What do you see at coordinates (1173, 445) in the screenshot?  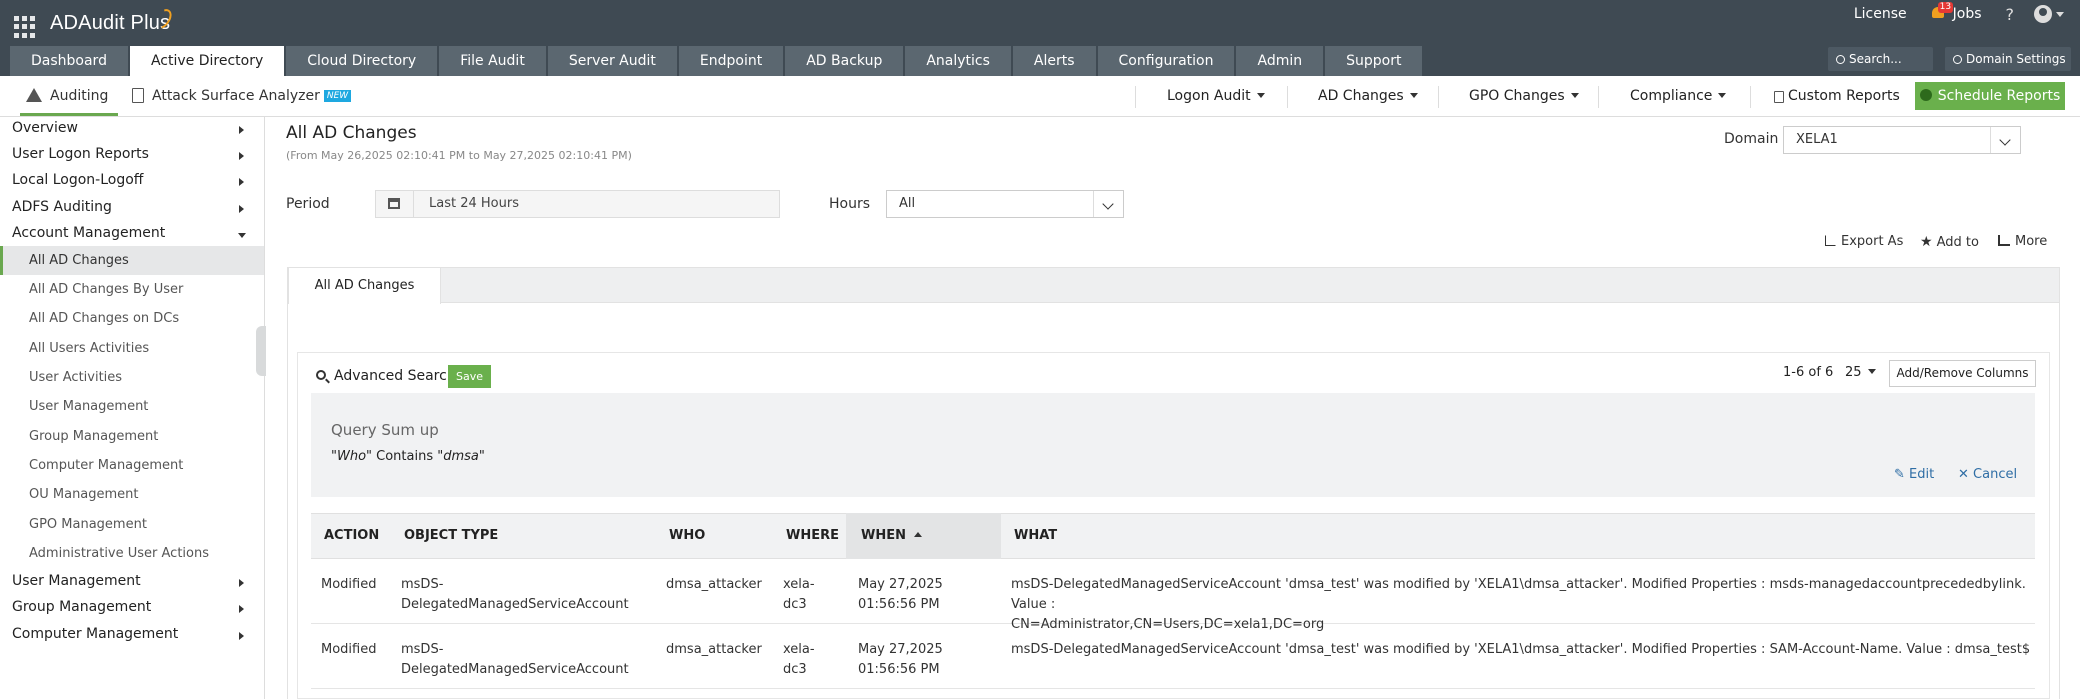 I see `query-summary: Query Sum up "Who" Contains "dmsa"` at bounding box center [1173, 445].